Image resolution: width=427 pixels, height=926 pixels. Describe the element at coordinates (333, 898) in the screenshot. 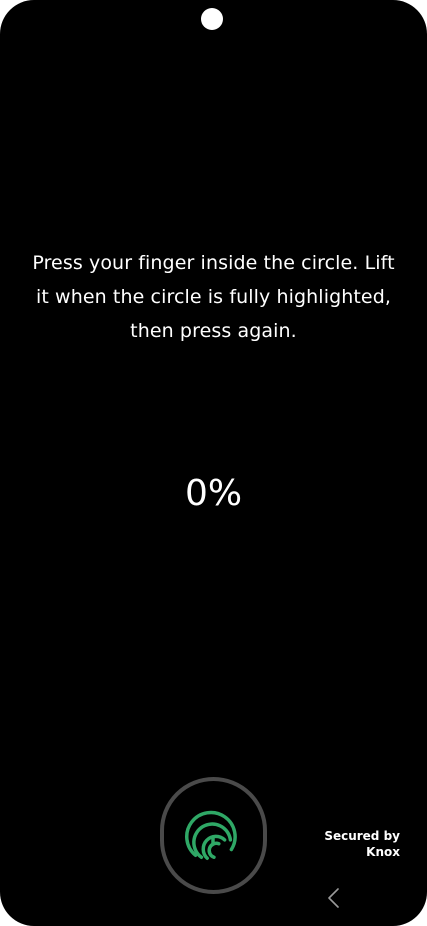

I see `chevron-left-icon` at that location.